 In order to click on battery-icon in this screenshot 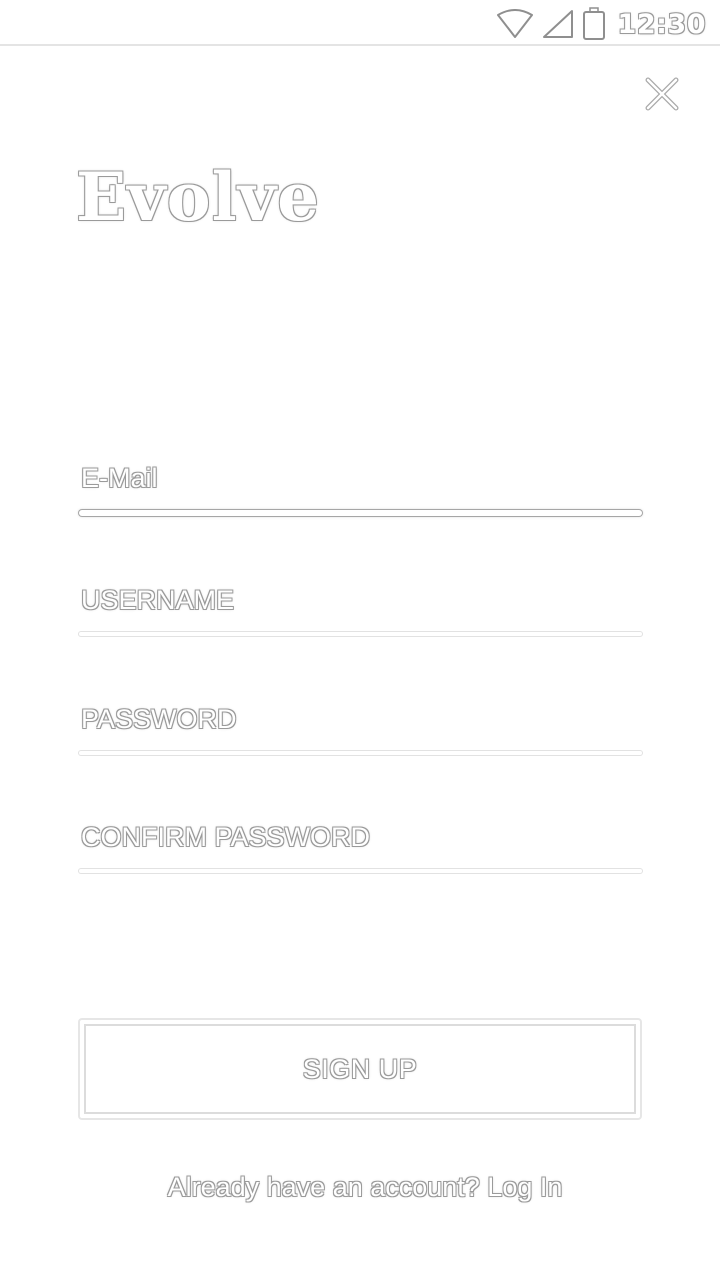, I will do `click(594, 24)`.